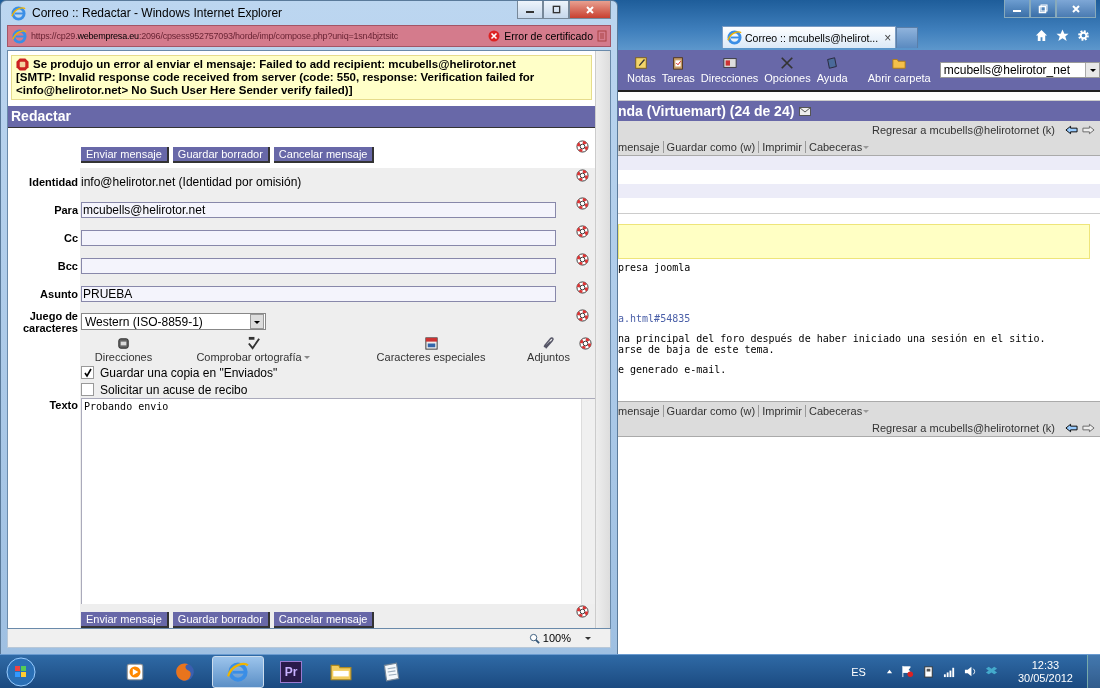 The height and width of the screenshot is (688, 1100). What do you see at coordinates (63, 405) in the screenshot?
I see `field-label: Texto` at bounding box center [63, 405].